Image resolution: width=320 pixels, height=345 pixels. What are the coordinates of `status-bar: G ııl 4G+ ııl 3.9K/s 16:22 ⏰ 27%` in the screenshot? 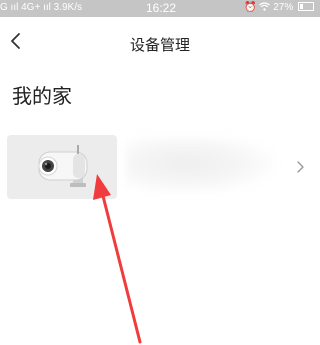 It's located at (160, 8).